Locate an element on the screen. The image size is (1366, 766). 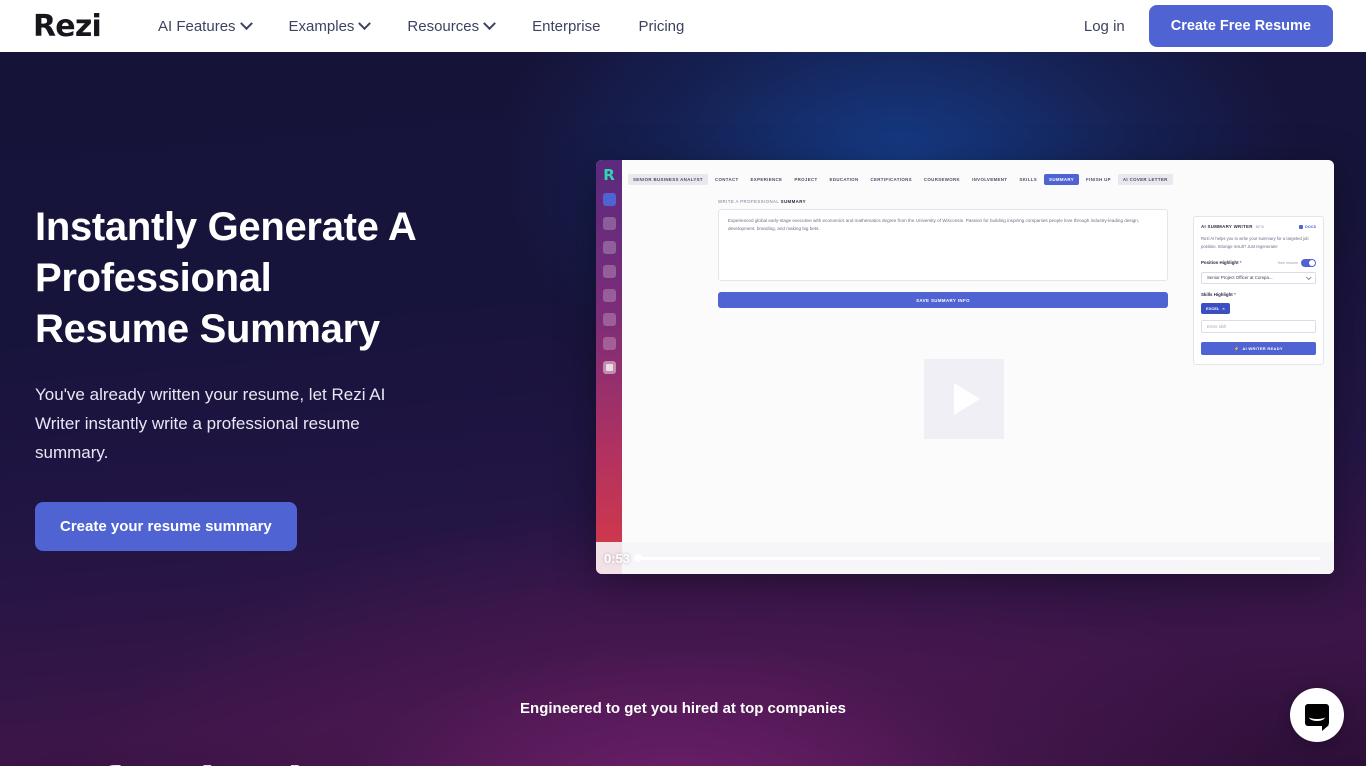
nav-item-label: AI Features is located at coordinates (197, 26).